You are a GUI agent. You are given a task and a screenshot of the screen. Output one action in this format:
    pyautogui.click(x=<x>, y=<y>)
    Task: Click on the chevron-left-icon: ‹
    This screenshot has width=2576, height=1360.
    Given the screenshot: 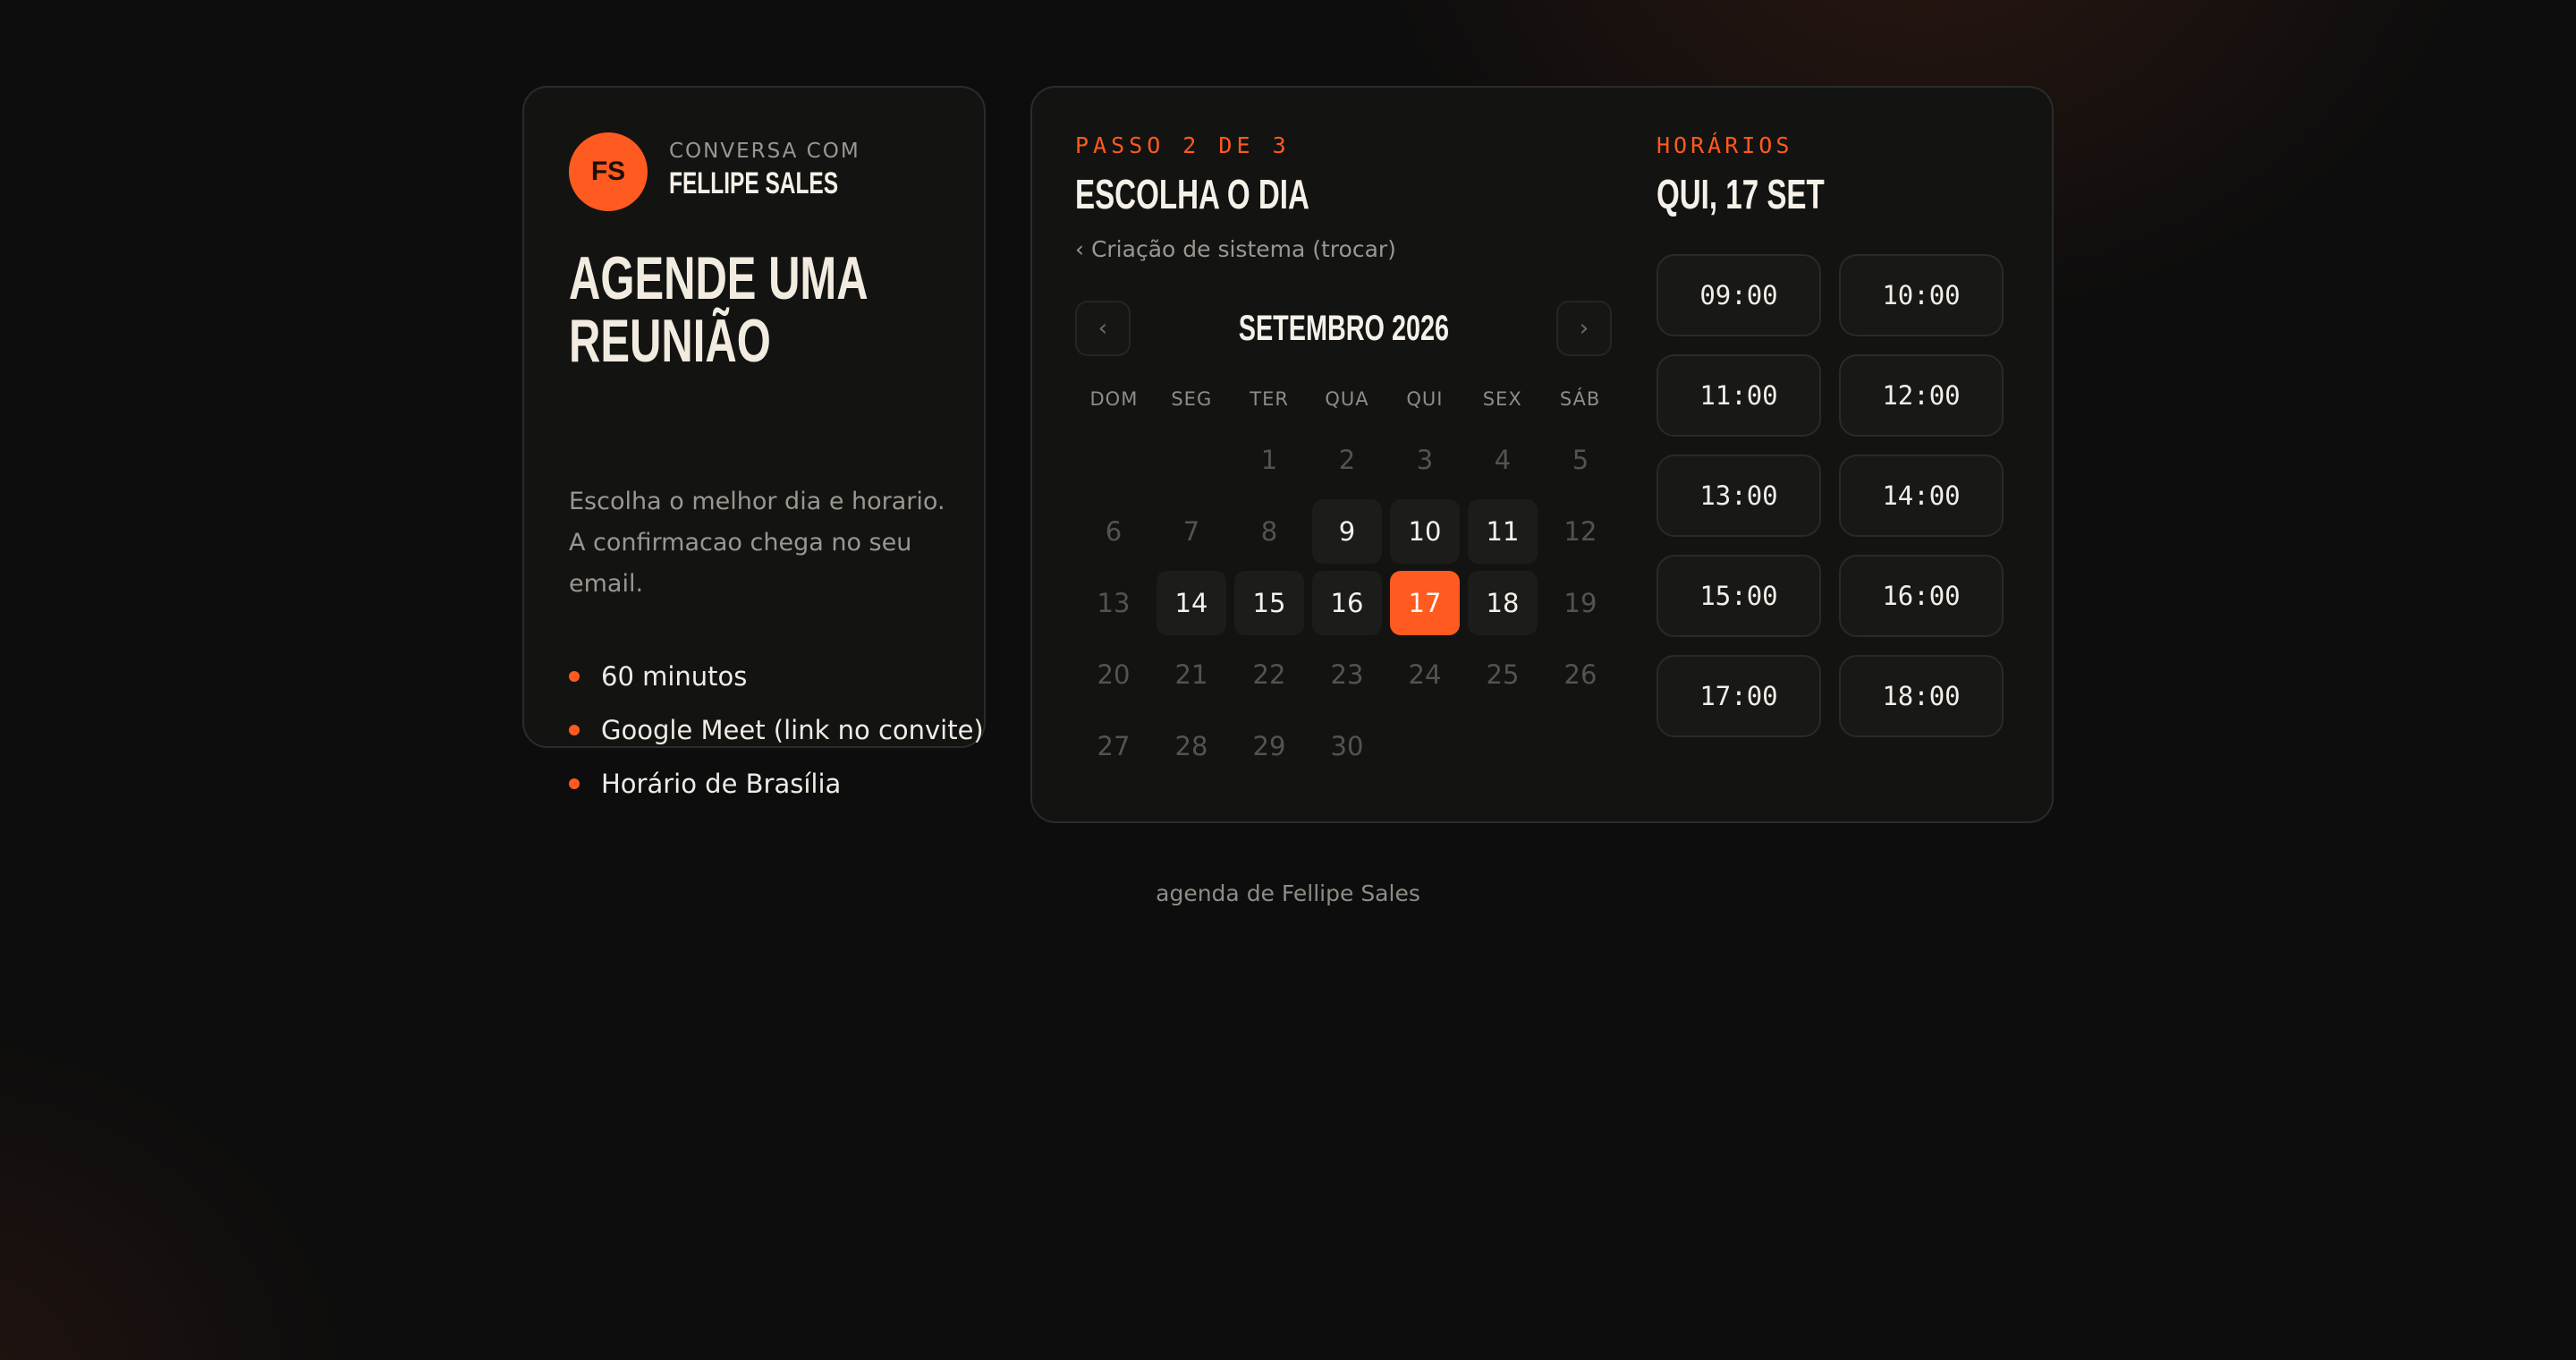 What is the action you would take?
    pyautogui.click(x=1102, y=329)
    